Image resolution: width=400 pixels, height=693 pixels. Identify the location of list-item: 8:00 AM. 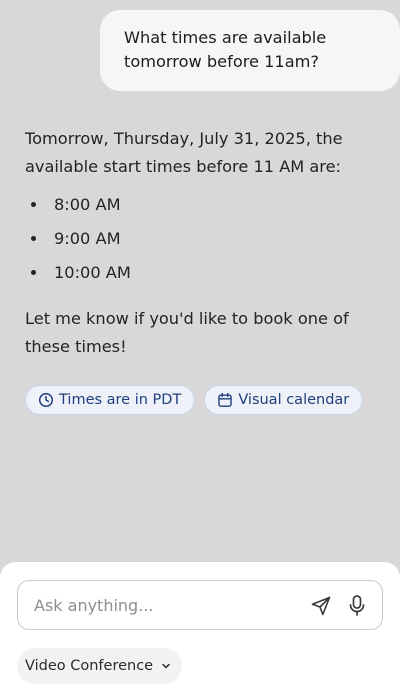
(200, 208).